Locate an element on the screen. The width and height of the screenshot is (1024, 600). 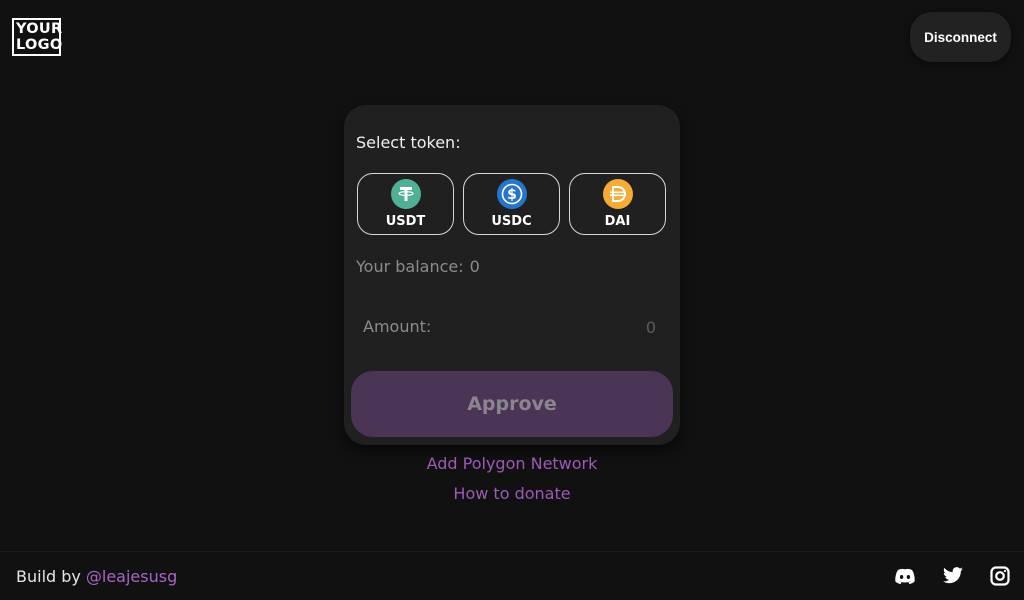
amount-row: Amount: is located at coordinates (512, 325).